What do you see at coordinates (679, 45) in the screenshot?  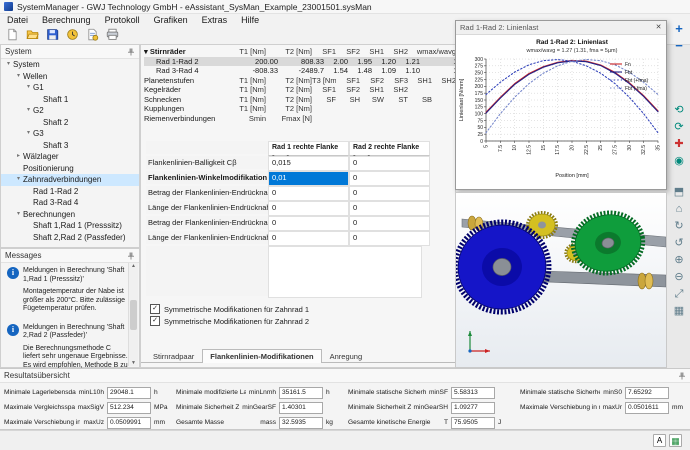 I see `zoom-out-icon: −` at bounding box center [679, 45].